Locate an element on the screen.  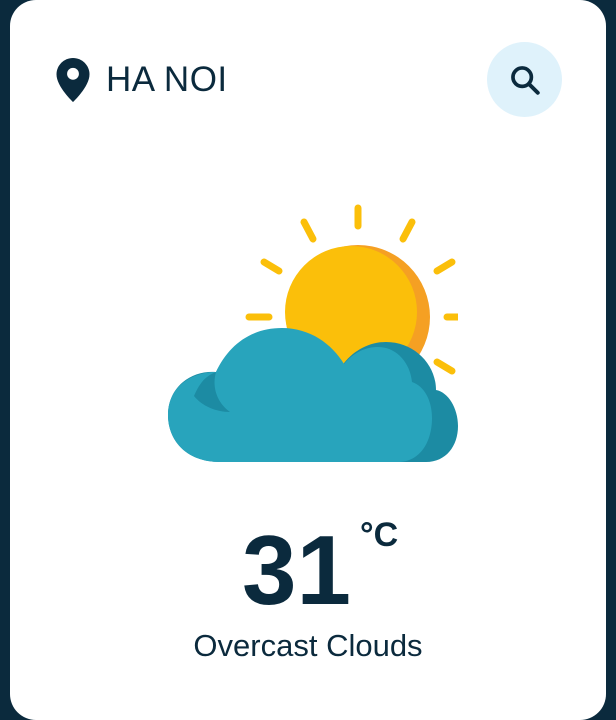
city-name: HA NOI is located at coordinates (167, 79).